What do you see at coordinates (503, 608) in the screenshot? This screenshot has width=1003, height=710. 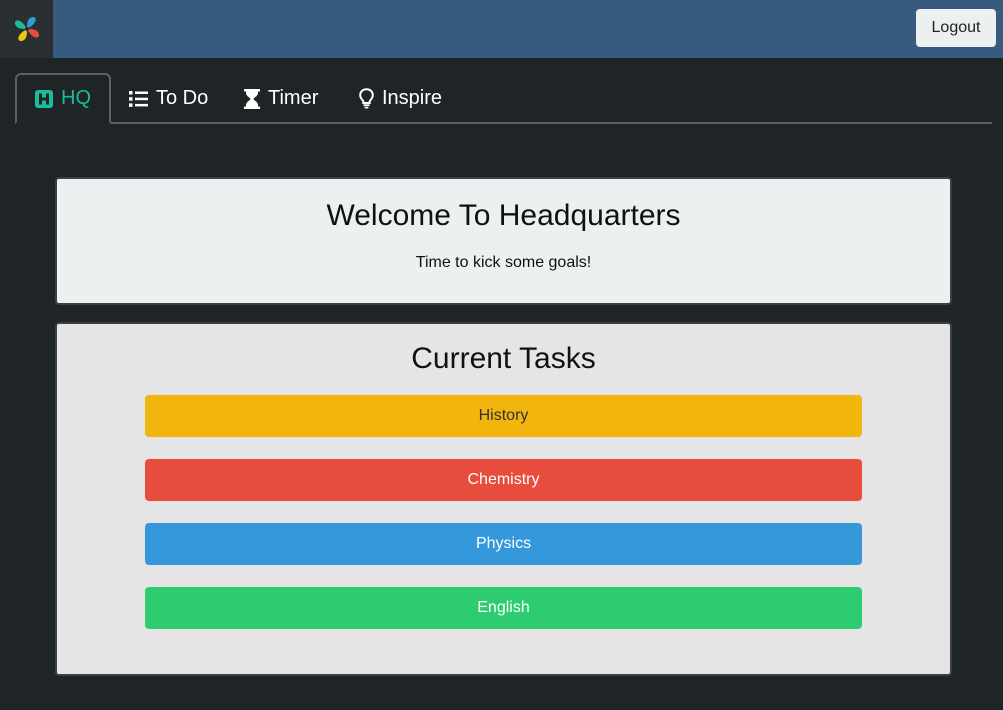 I see `task-button-english: English` at bounding box center [503, 608].